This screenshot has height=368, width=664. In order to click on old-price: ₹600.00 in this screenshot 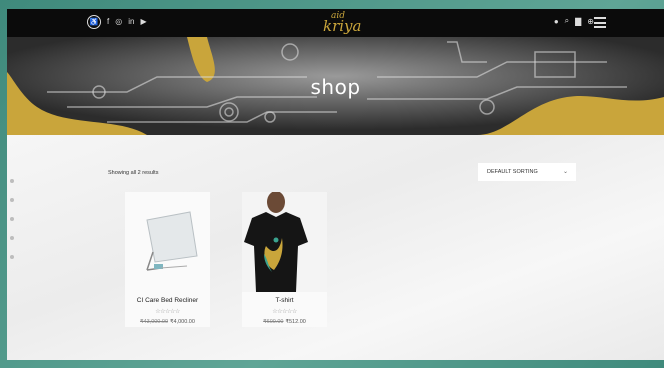, I will do `click(273, 322)`.